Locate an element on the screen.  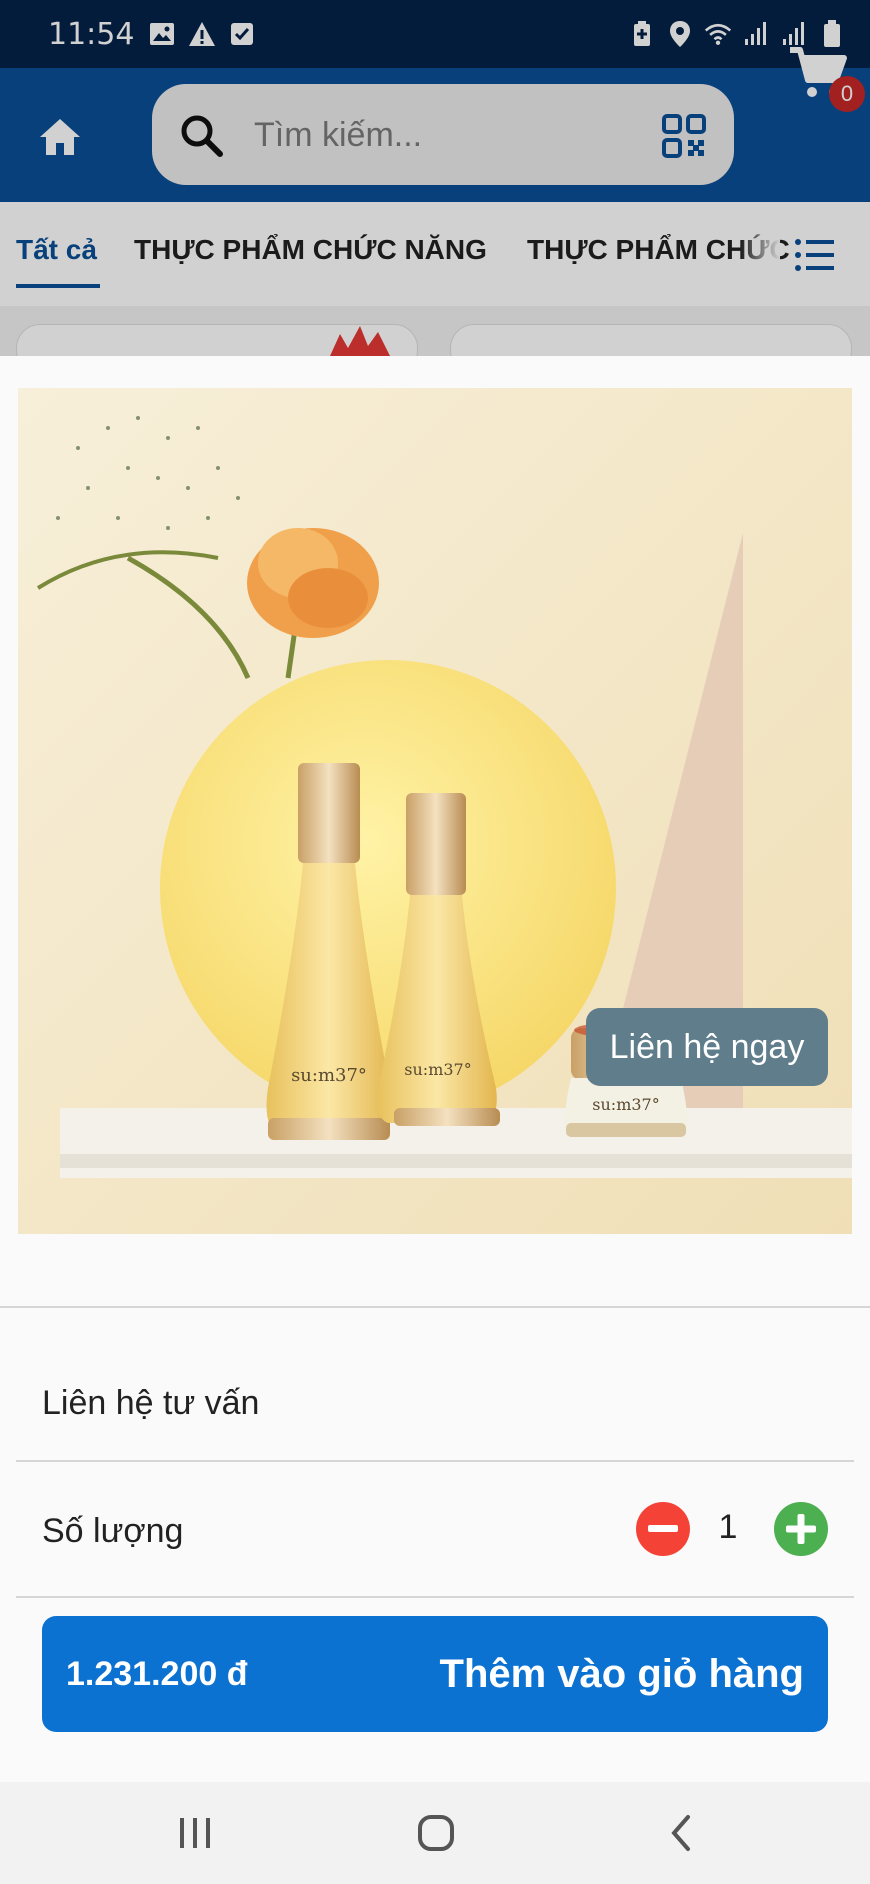
location-icon is located at coordinates (680, 34).